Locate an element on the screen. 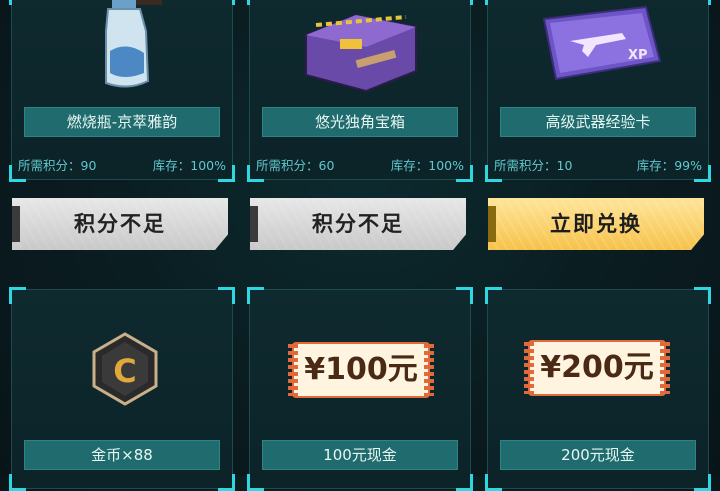  voucher-amount: ¥100元 is located at coordinates (361, 369).